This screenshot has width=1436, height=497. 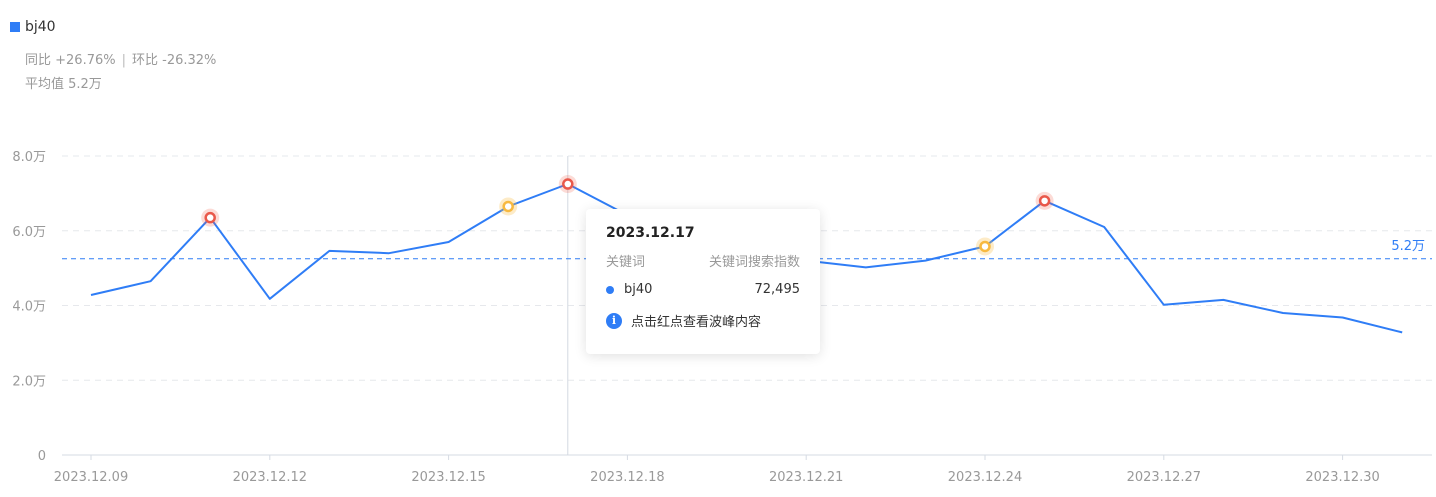 What do you see at coordinates (29, 381) in the screenshot?
I see `y-tick-label: 2.0万` at bounding box center [29, 381].